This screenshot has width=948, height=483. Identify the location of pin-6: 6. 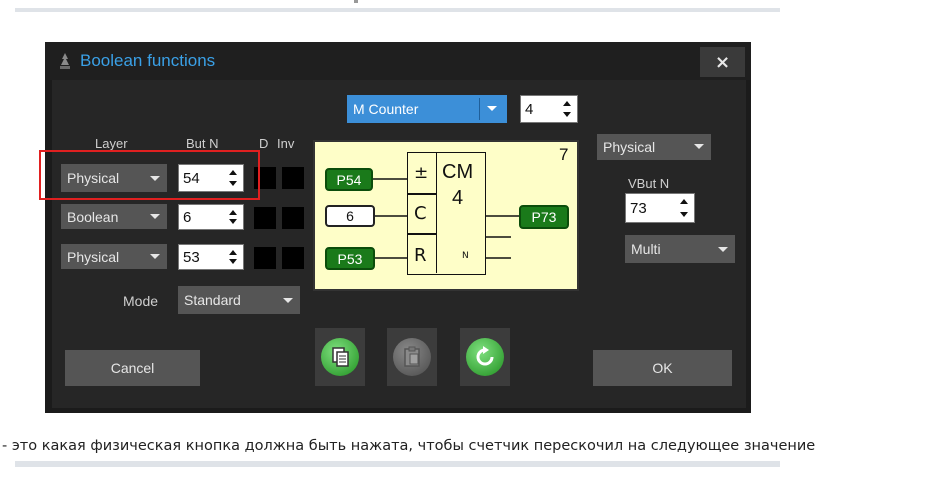
(350, 216).